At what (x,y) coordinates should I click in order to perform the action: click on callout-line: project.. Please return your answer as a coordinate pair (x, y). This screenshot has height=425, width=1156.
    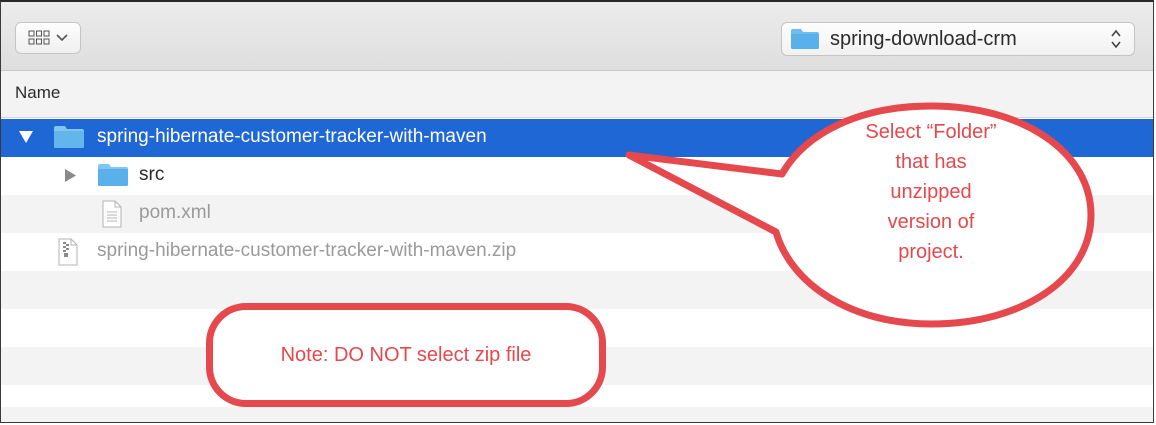
    Looking at the image, I should click on (931, 252).